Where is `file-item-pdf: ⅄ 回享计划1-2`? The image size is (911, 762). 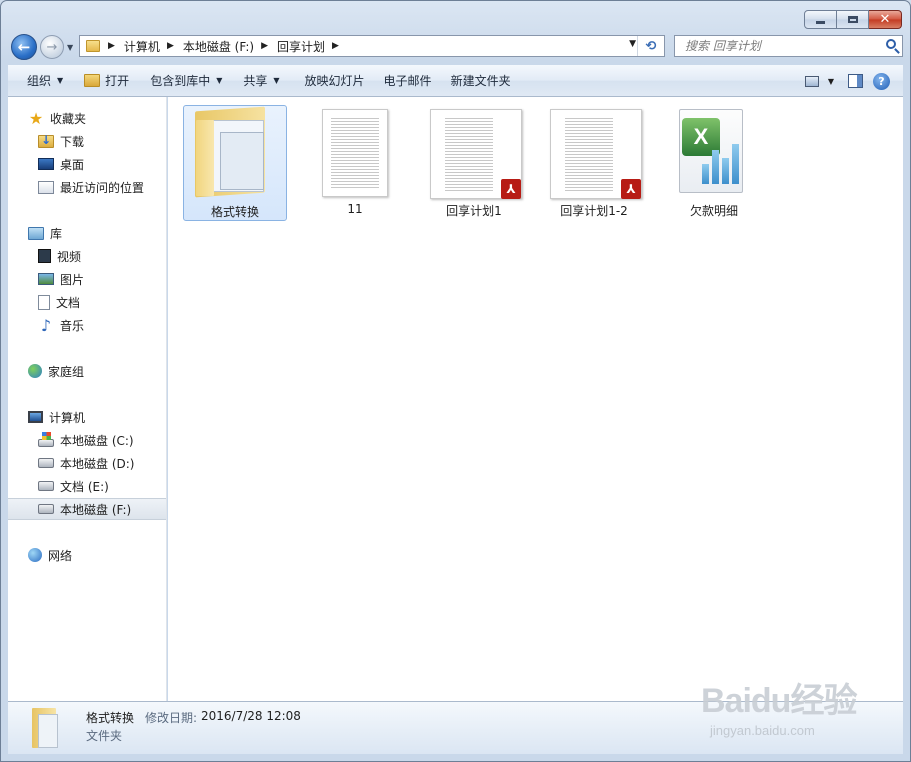
file-item-pdf: ⅄ 回享计划1-2 is located at coordinates (594, 163).